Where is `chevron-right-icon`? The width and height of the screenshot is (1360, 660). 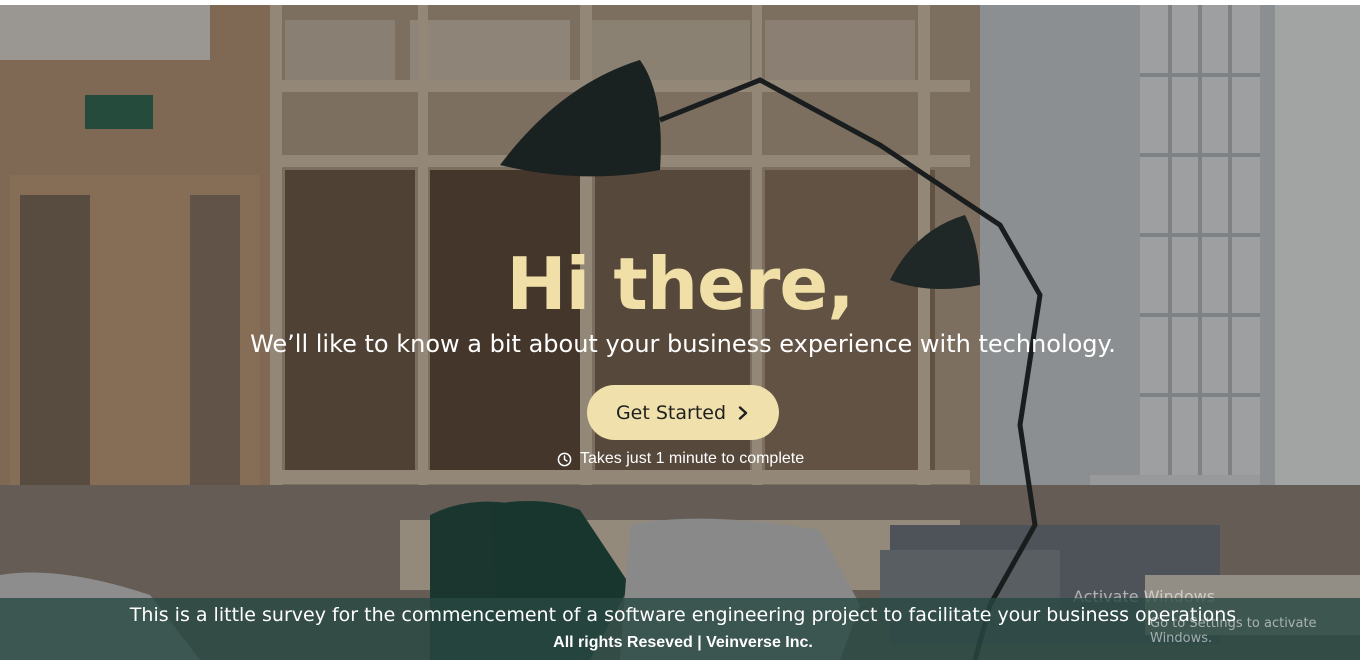 chevron-right-icon is located at coordinates (743, 412).